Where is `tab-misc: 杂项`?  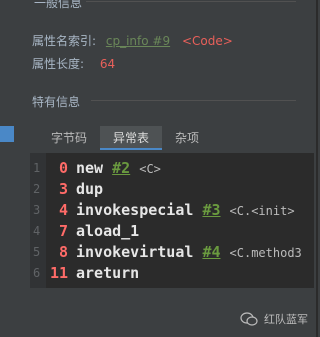
tab-misc: 杂项 is located at coordinates (187, 138).